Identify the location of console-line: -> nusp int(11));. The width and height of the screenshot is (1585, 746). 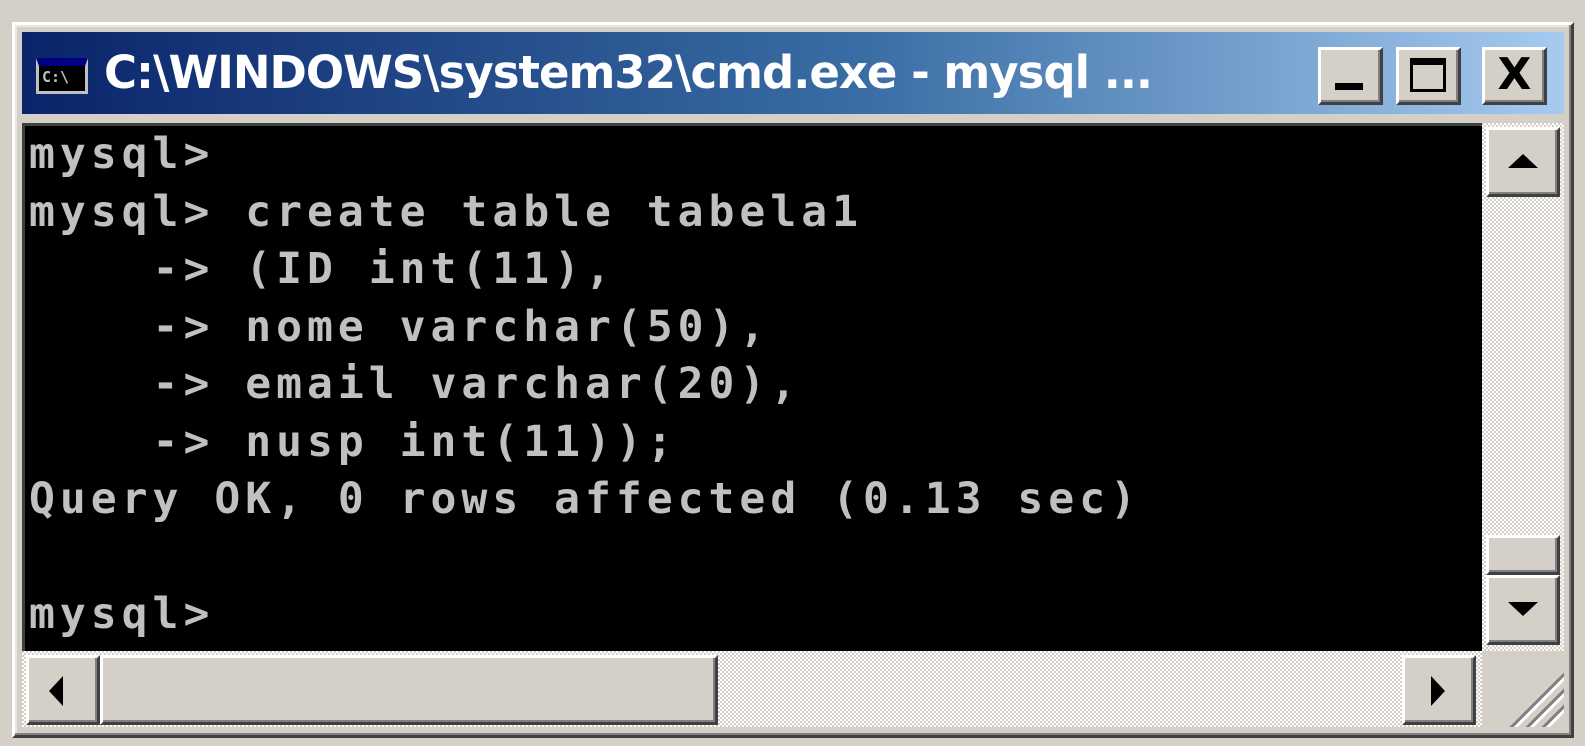
(353, 441).